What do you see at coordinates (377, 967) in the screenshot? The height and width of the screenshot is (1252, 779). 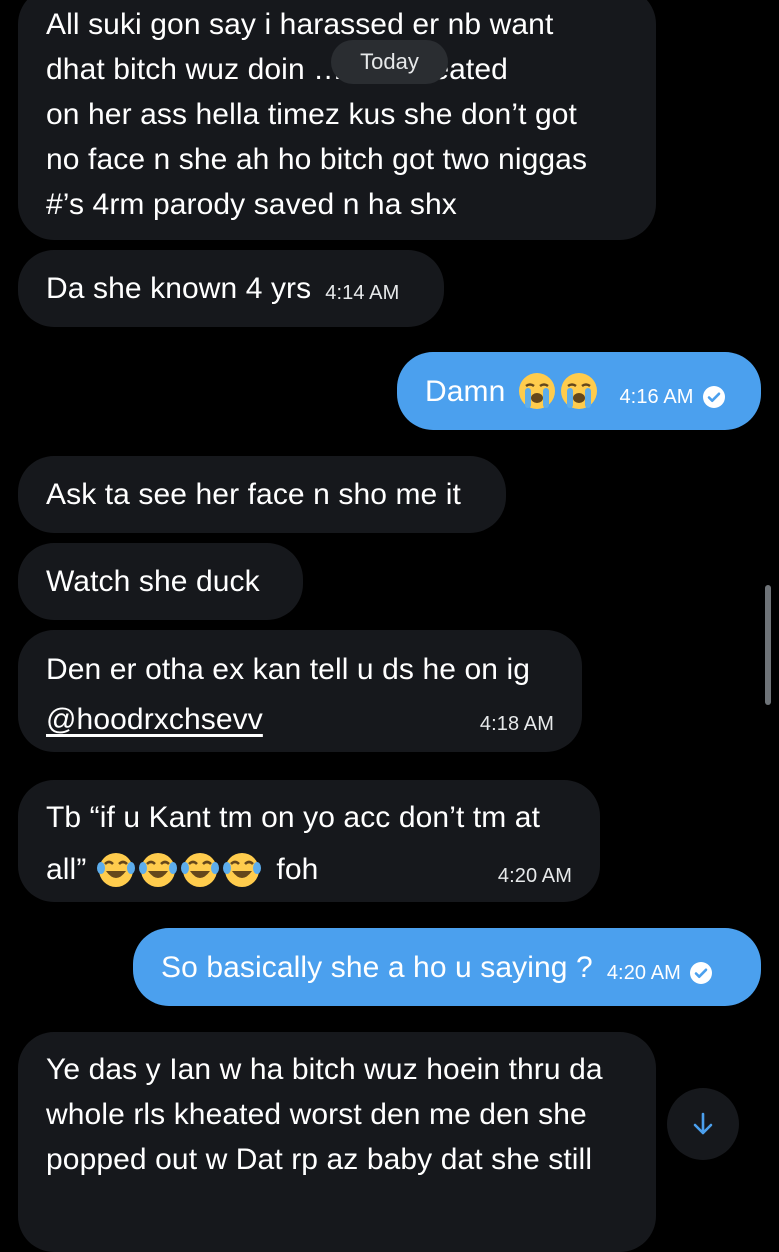 I see `message-text: So basically she a ho u saying ?` at bounding box center [377, 967].